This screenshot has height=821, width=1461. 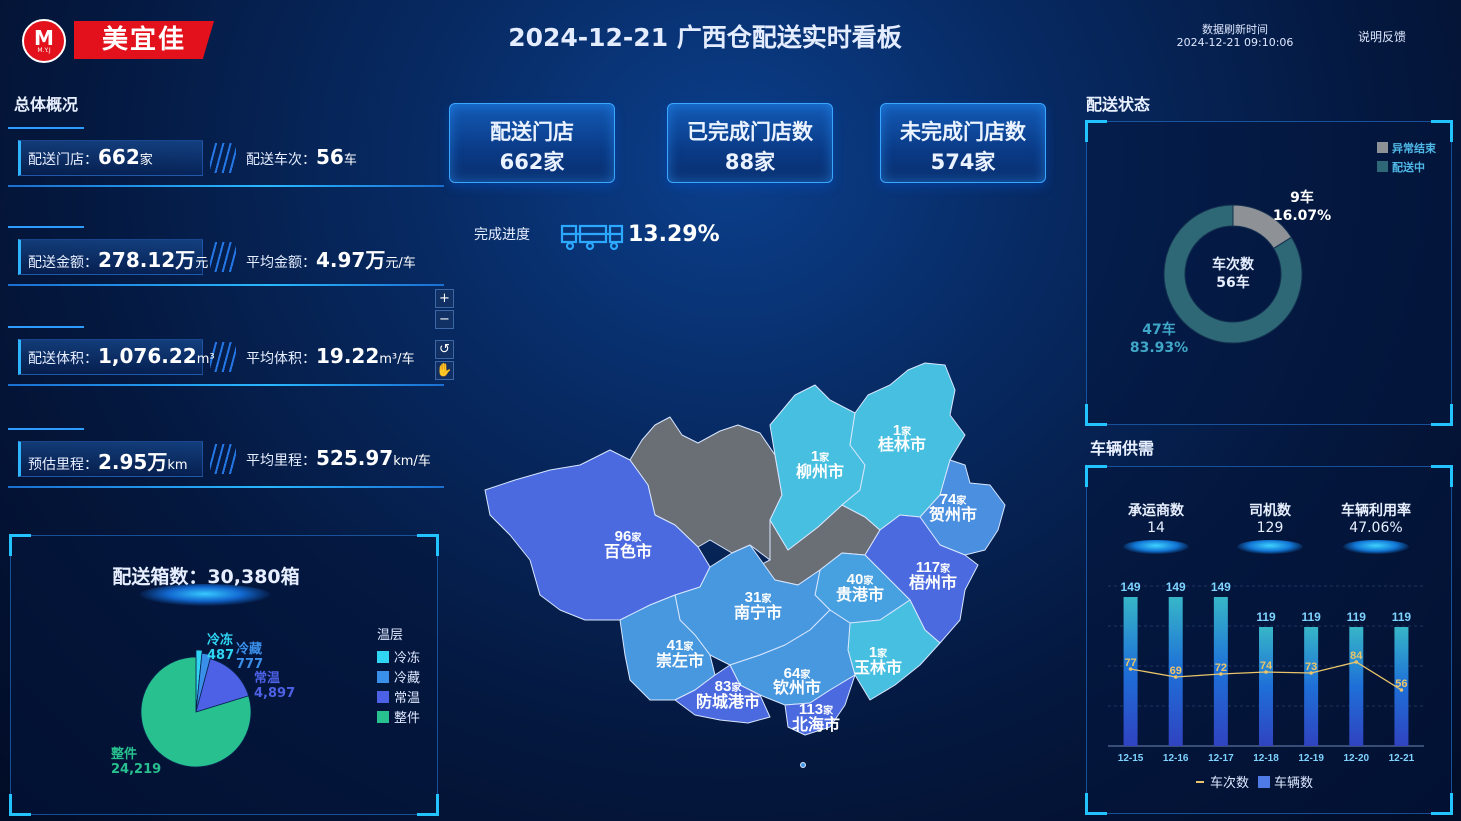 What do you see at coordinates (1414, 148) in the screenshot?
I see `donut-legend-item: 异常结束` at bounding box center [1414, 148].